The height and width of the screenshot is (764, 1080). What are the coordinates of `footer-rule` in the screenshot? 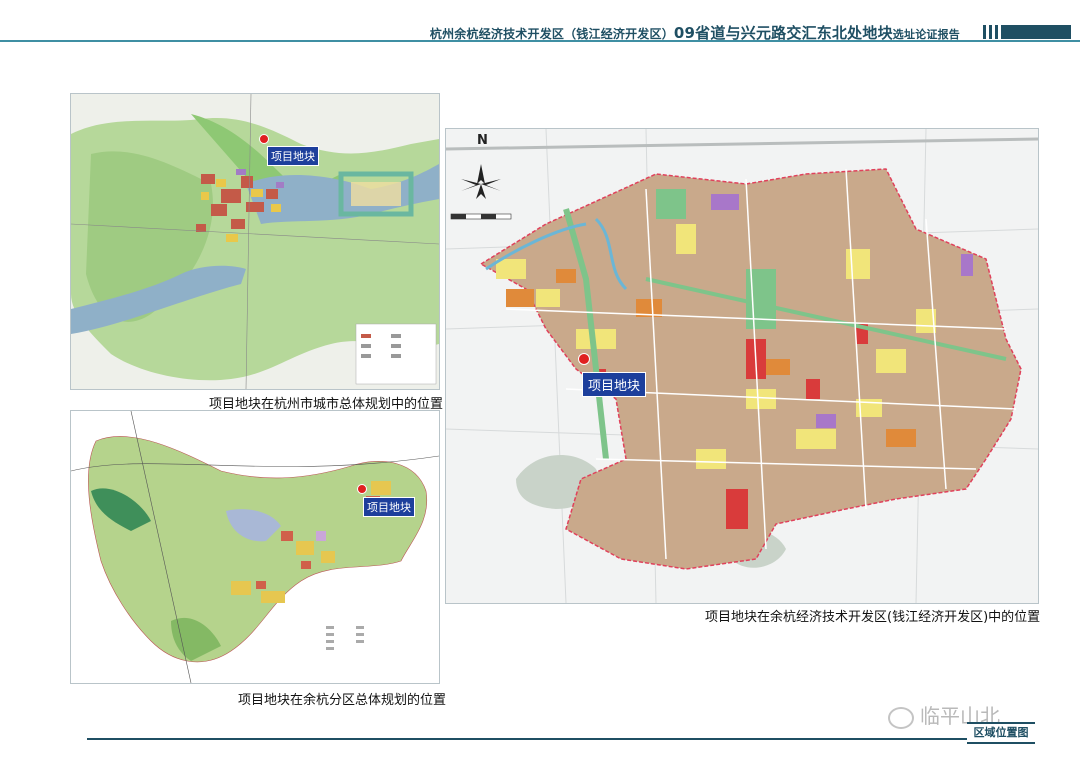 It's located at (527, 739).